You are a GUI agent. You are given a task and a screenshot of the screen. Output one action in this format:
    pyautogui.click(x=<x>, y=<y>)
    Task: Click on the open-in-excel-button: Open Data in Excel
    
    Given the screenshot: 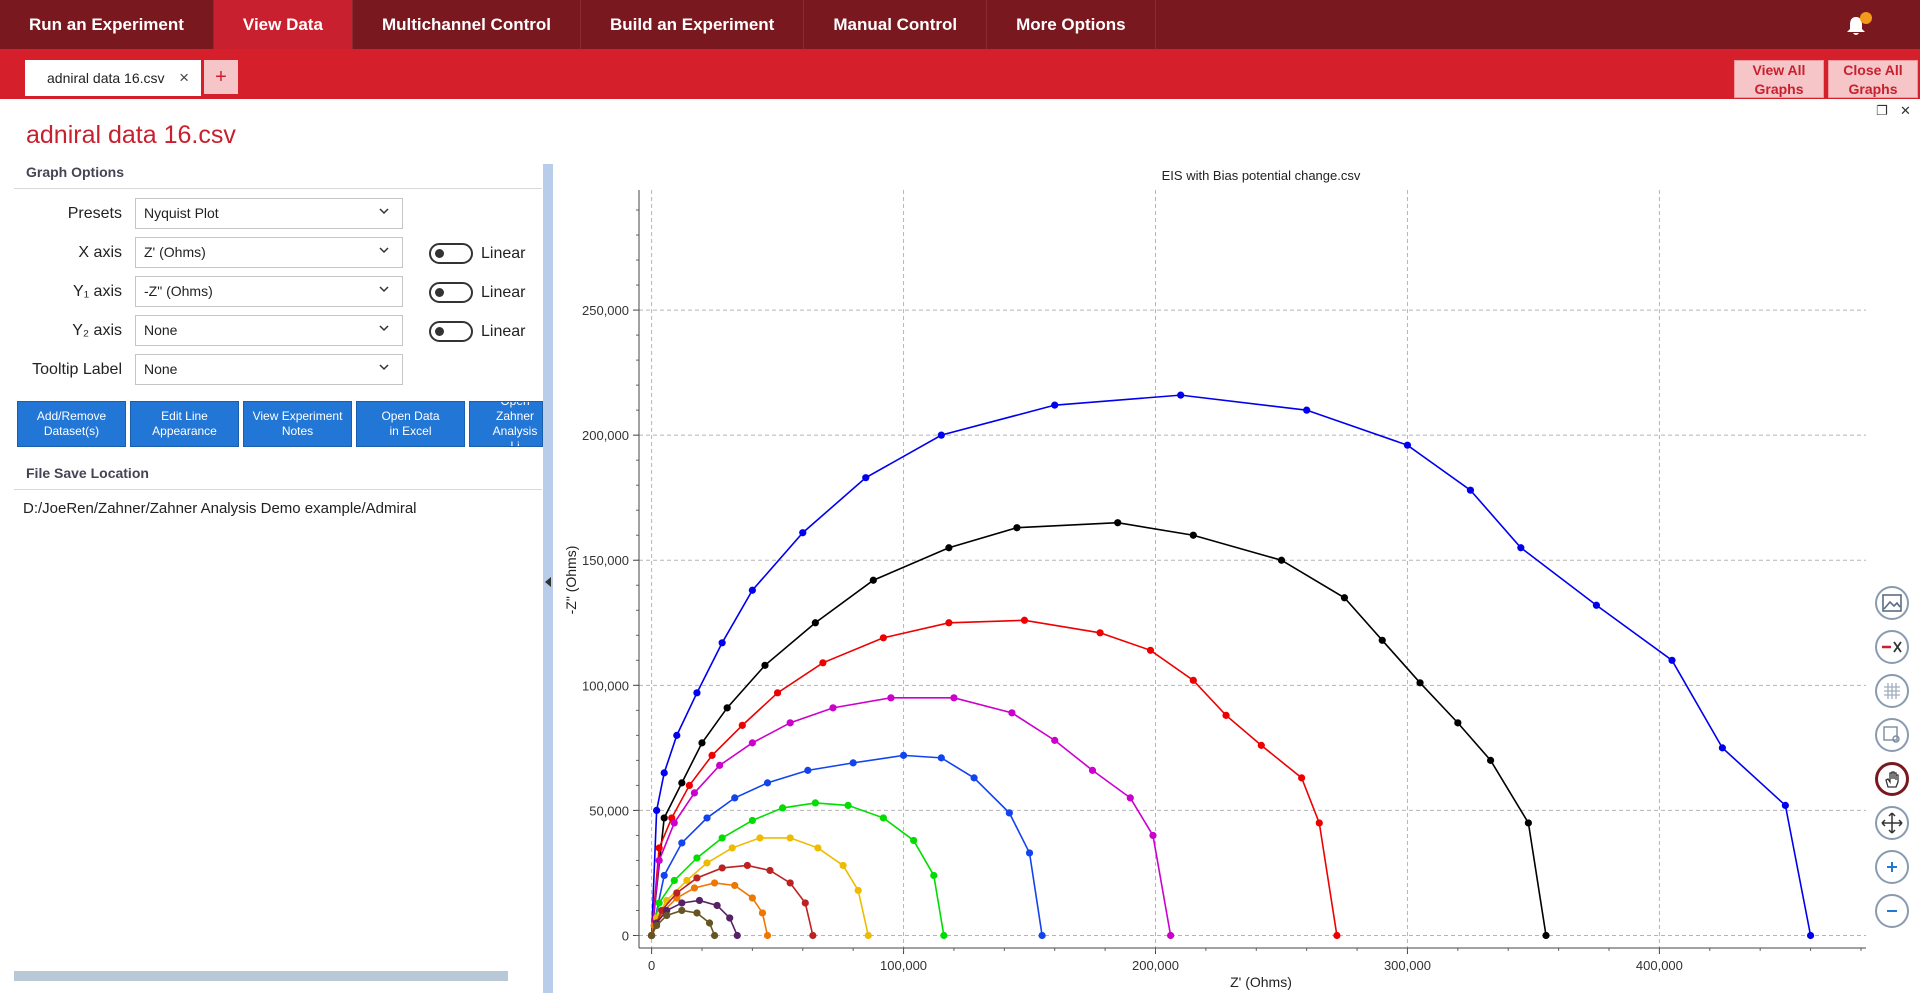 What is the action you would take?
    pyautogui.click(x=410, y=424)
    